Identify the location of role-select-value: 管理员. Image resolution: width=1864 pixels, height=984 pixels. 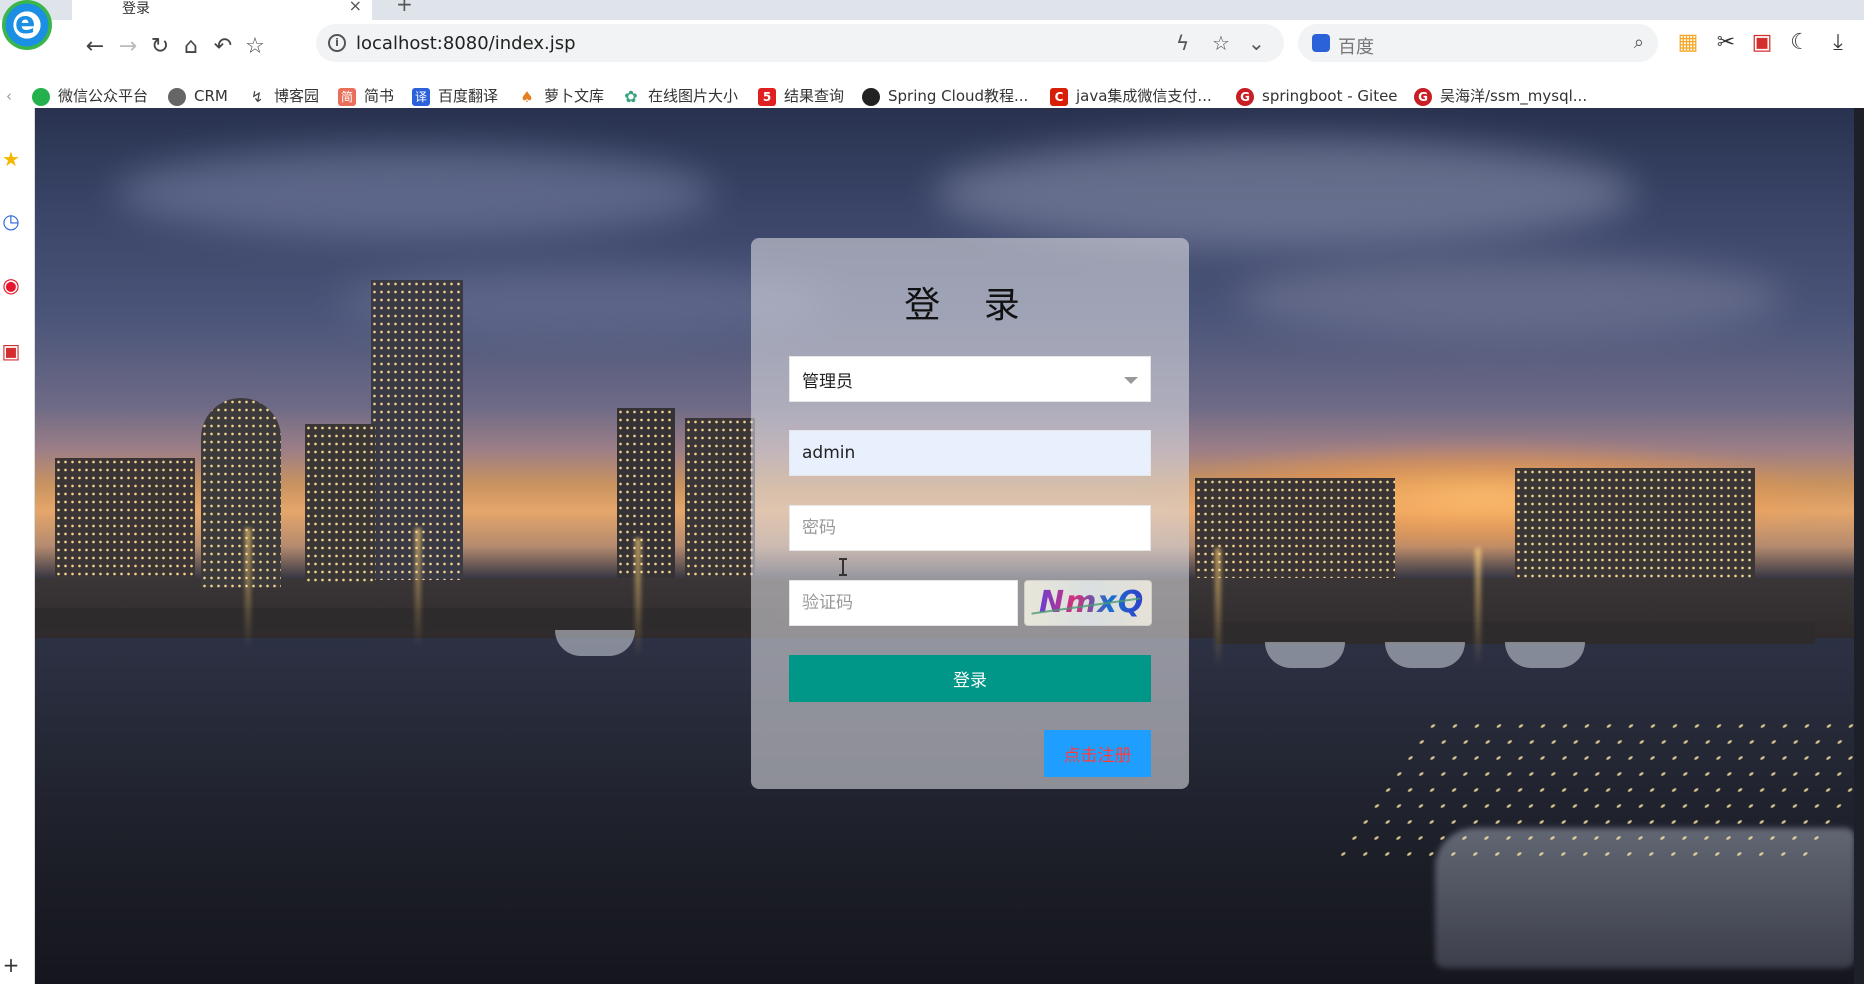
(827, 381).